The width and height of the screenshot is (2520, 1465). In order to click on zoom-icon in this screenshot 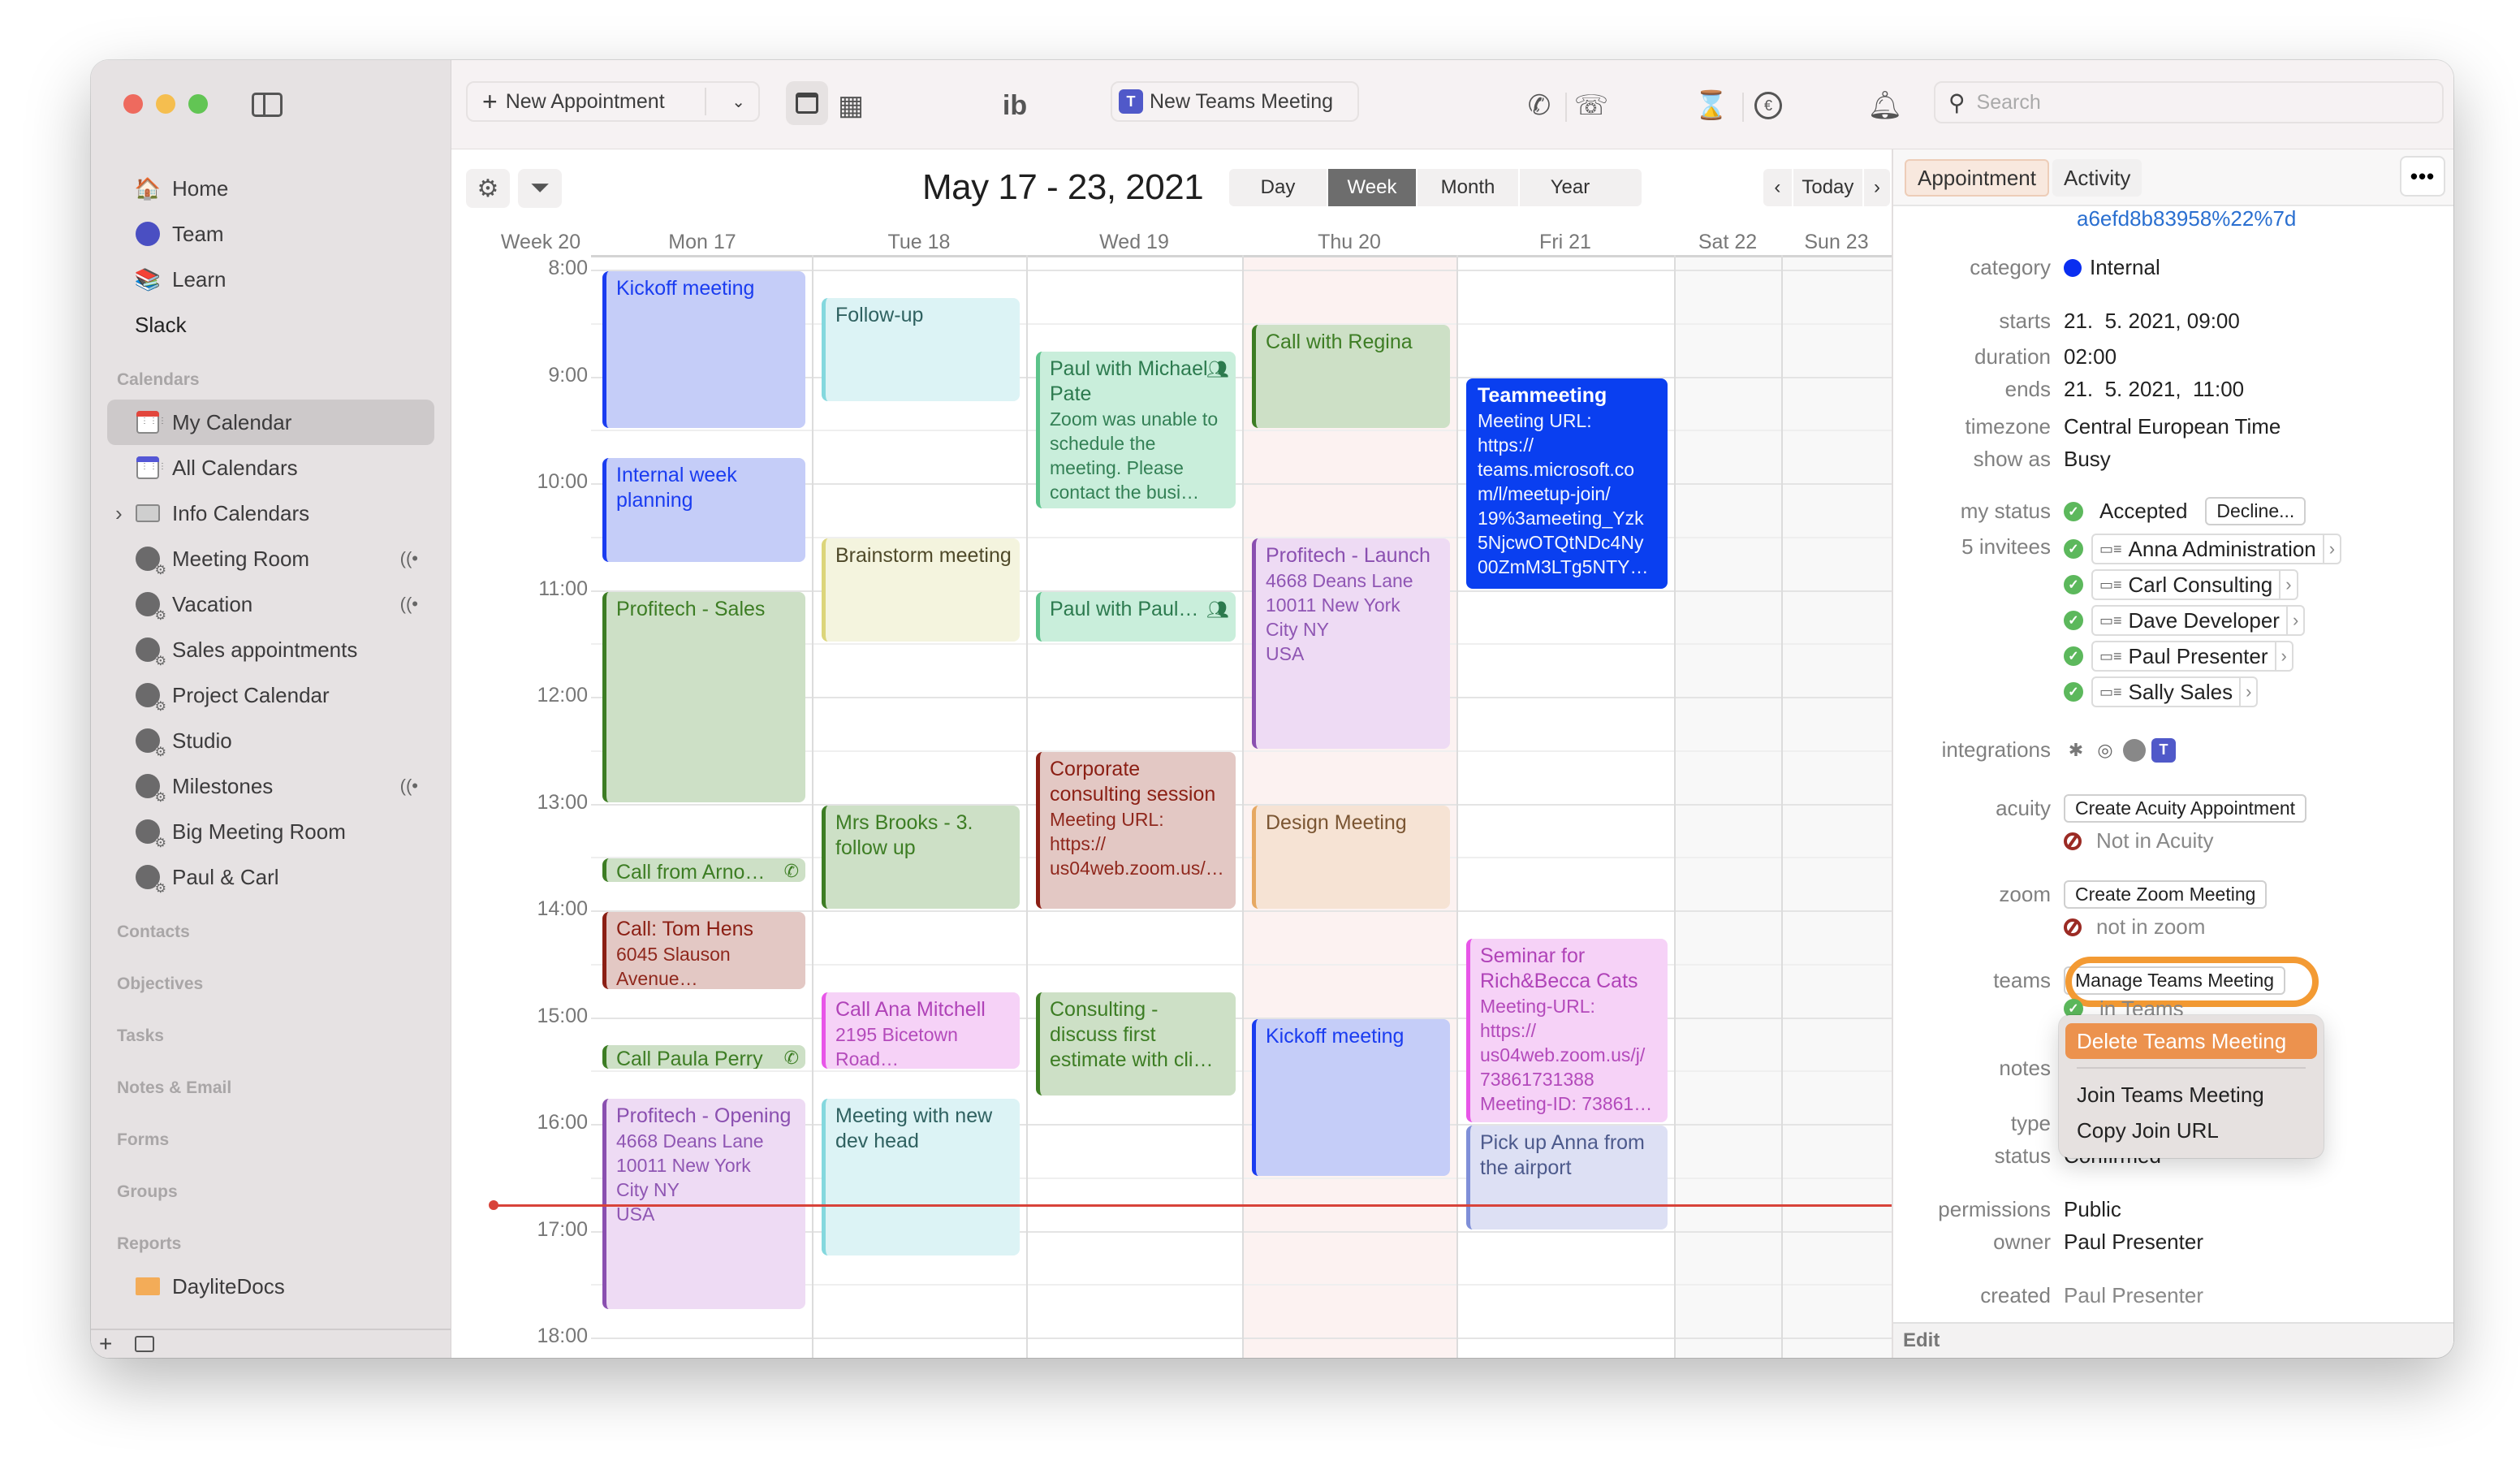, I will do `click(2134, 750)`.